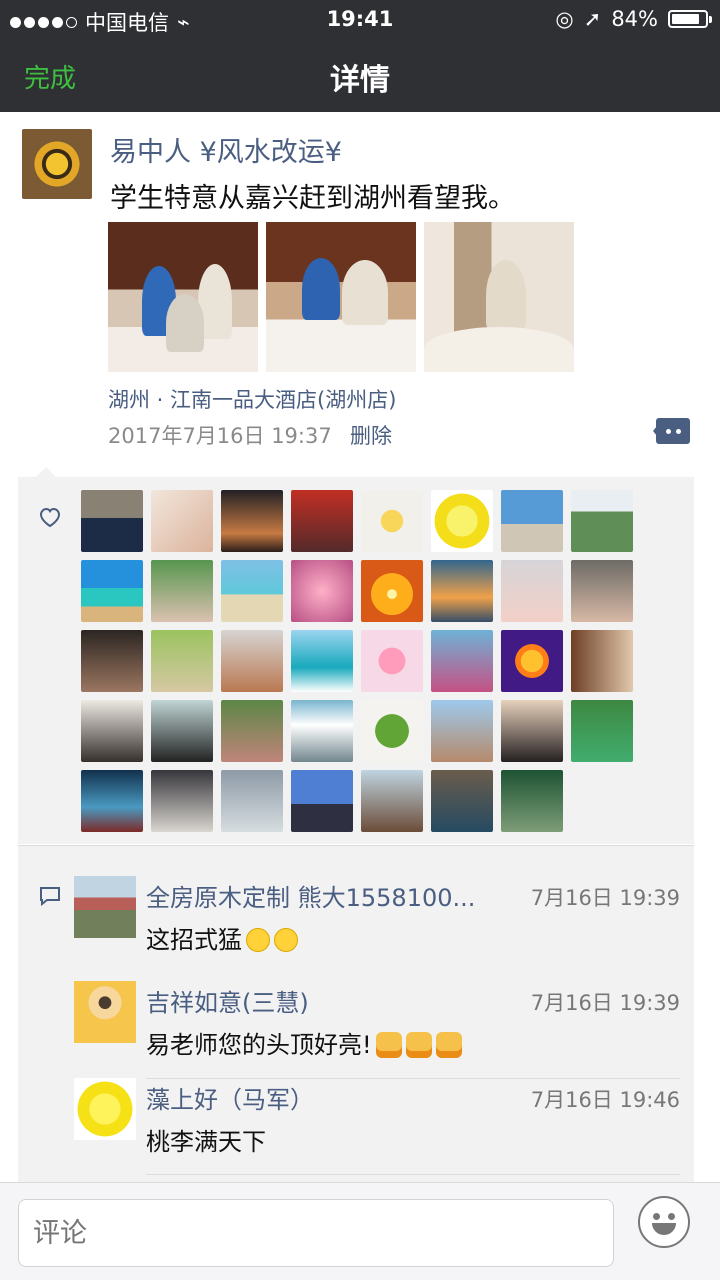 The width and height of the screenshot is (720, 1280). Describe the element at coordinates (326, 1000) in the screenshot. I see `commenter-name: 吉祥如意(三慧)` at that location.